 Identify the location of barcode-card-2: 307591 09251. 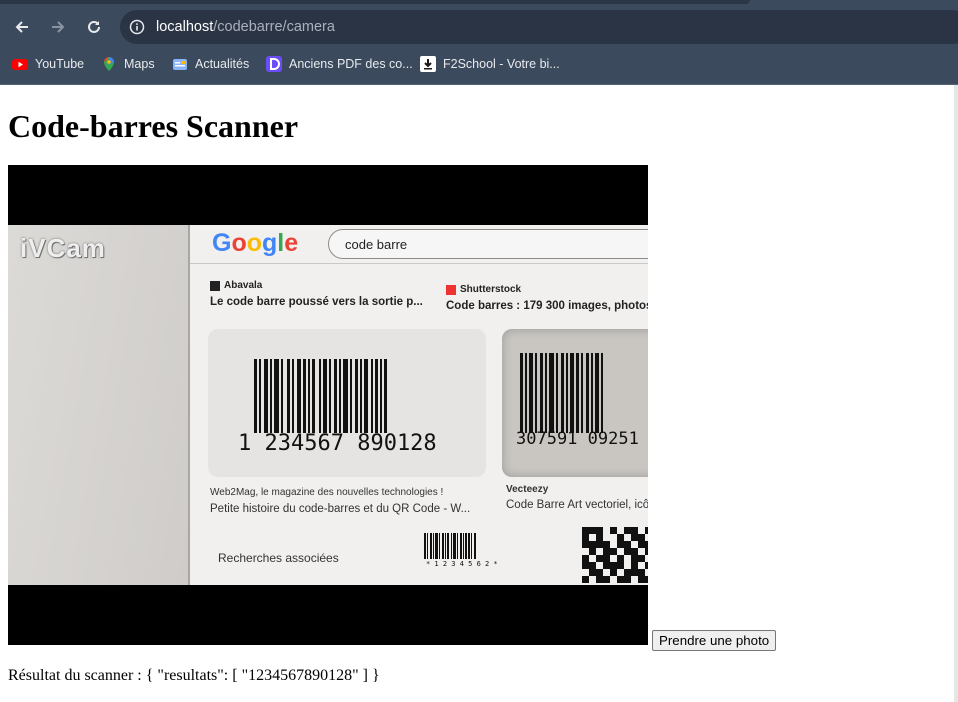
(575, 403).